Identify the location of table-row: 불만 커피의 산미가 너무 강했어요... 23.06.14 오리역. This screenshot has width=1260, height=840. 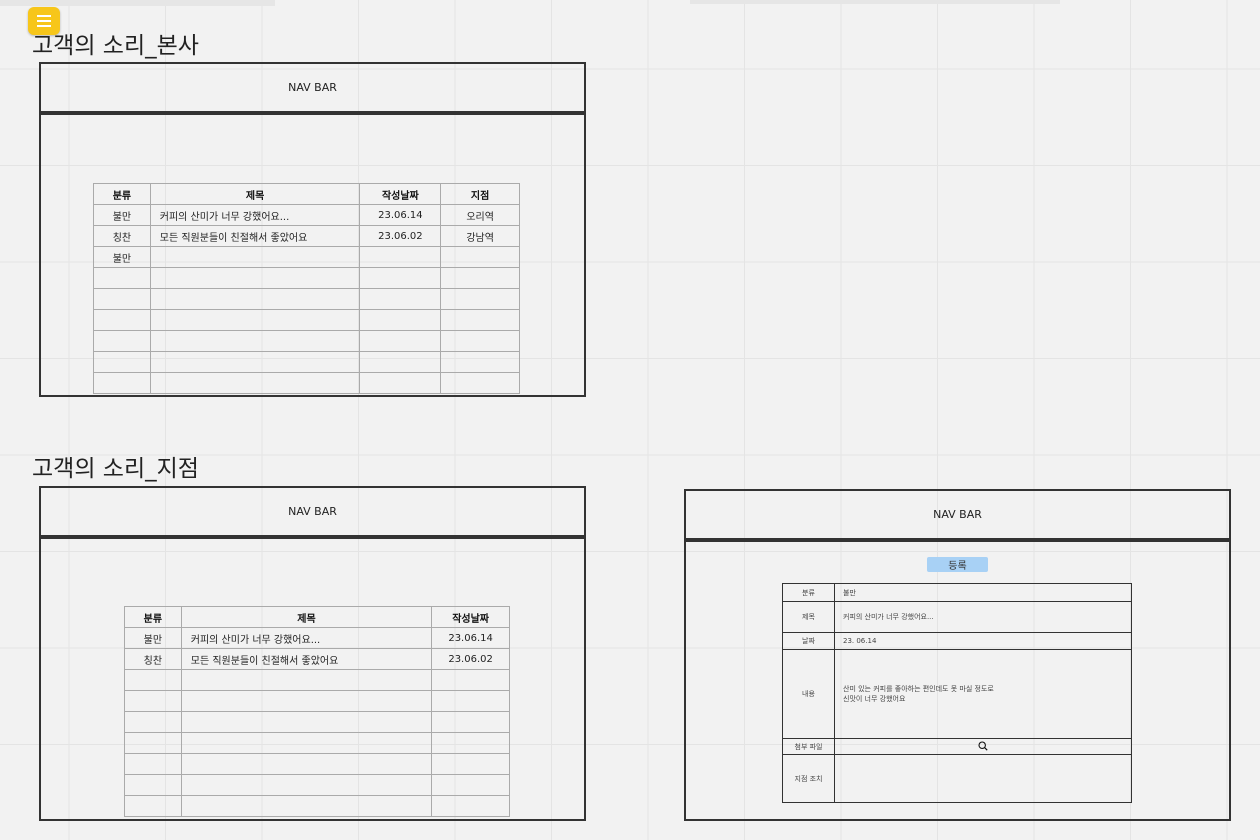
(306, 215).